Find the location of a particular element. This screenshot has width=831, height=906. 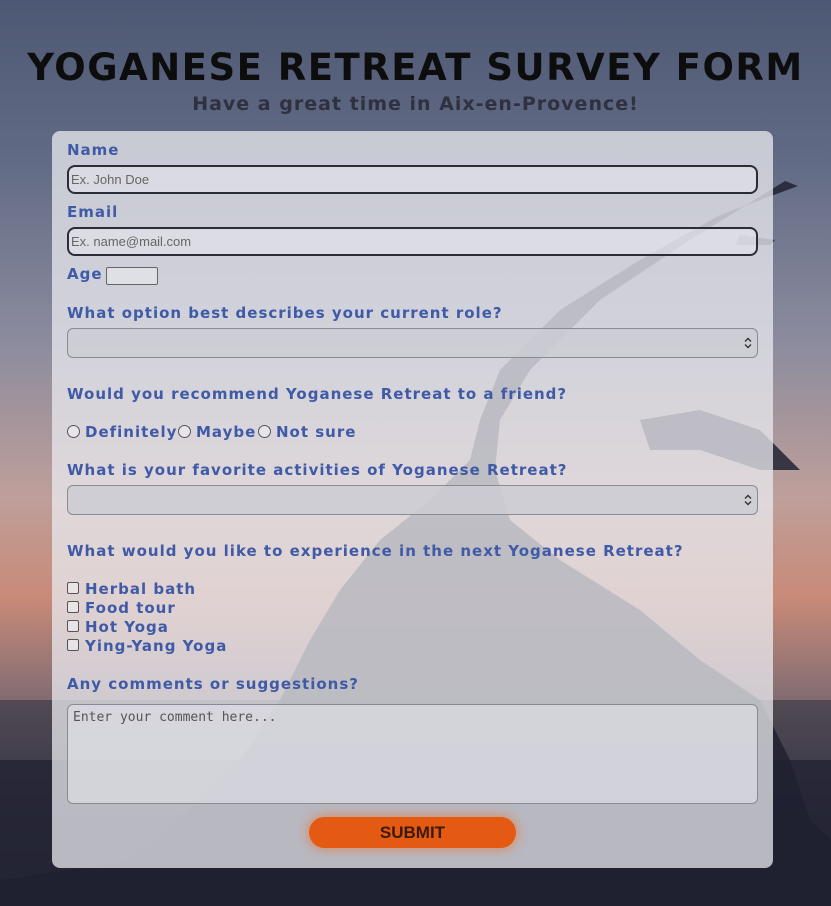

radio-label-maybe: Maybe is located at coordinates (226, 432).